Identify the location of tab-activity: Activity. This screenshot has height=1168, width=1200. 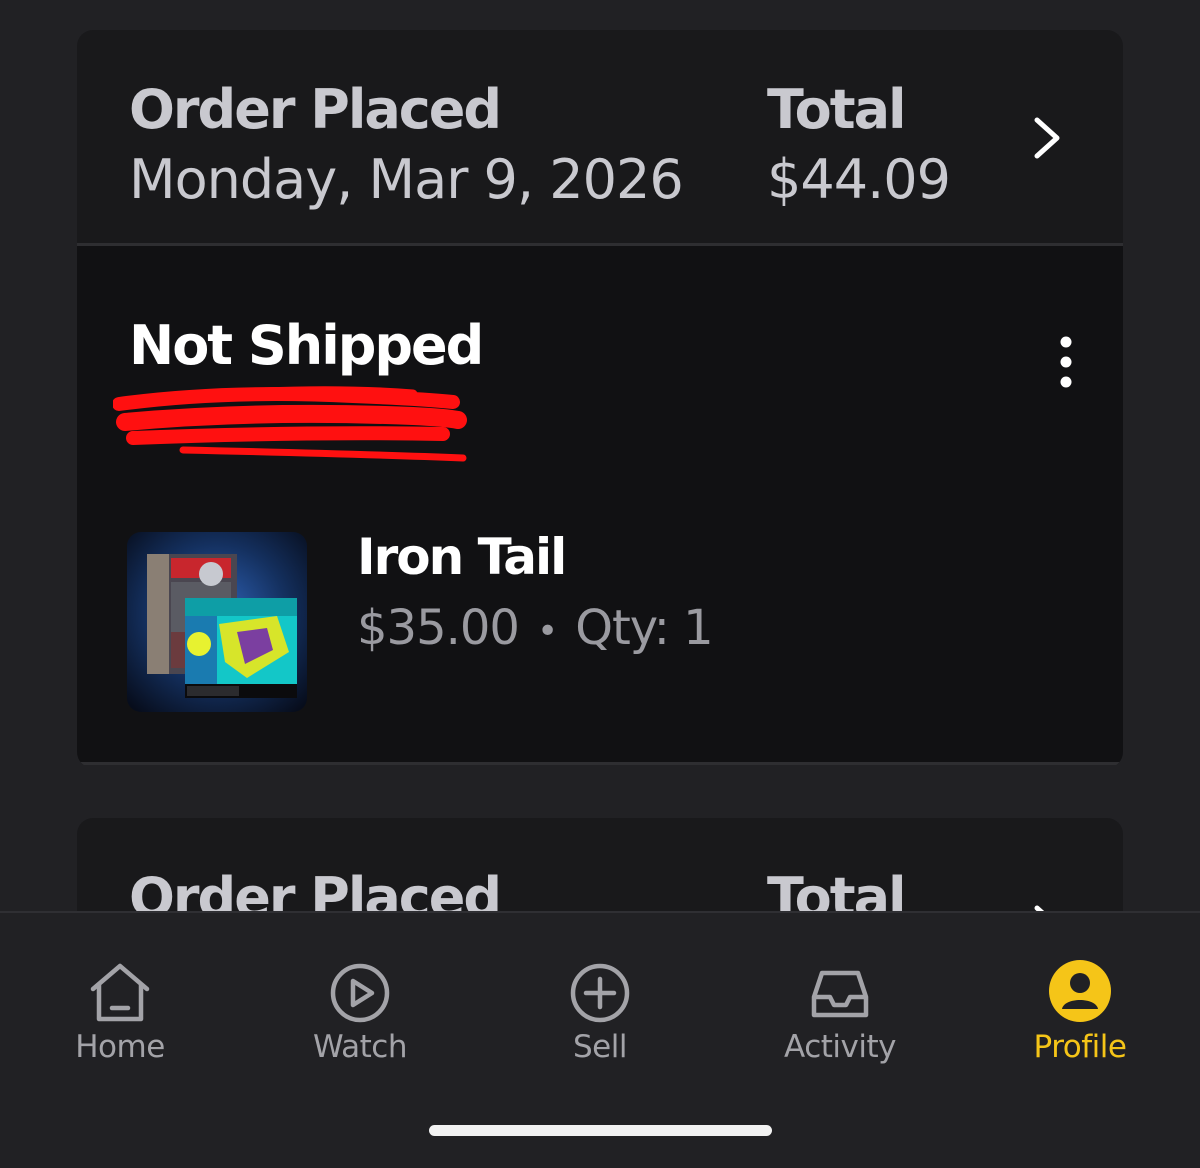
(840, 1013).